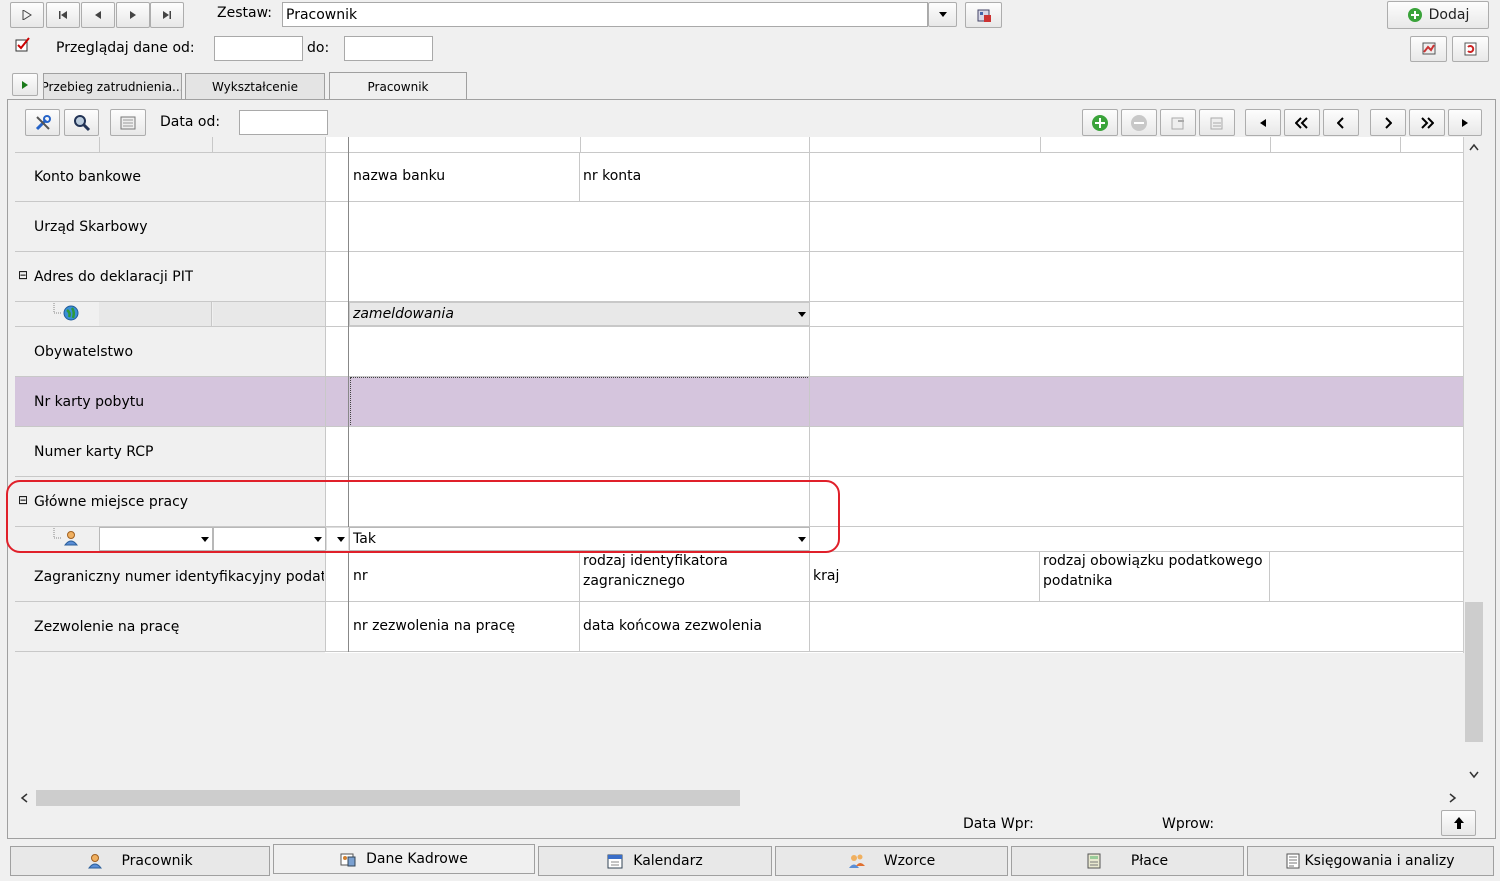 This screenshot has height=881, width=1500. What do you see at coordinates (942, 14) in the screenshot?
I see `zestaw-dropdown-button` at bounding box center [942, 14].